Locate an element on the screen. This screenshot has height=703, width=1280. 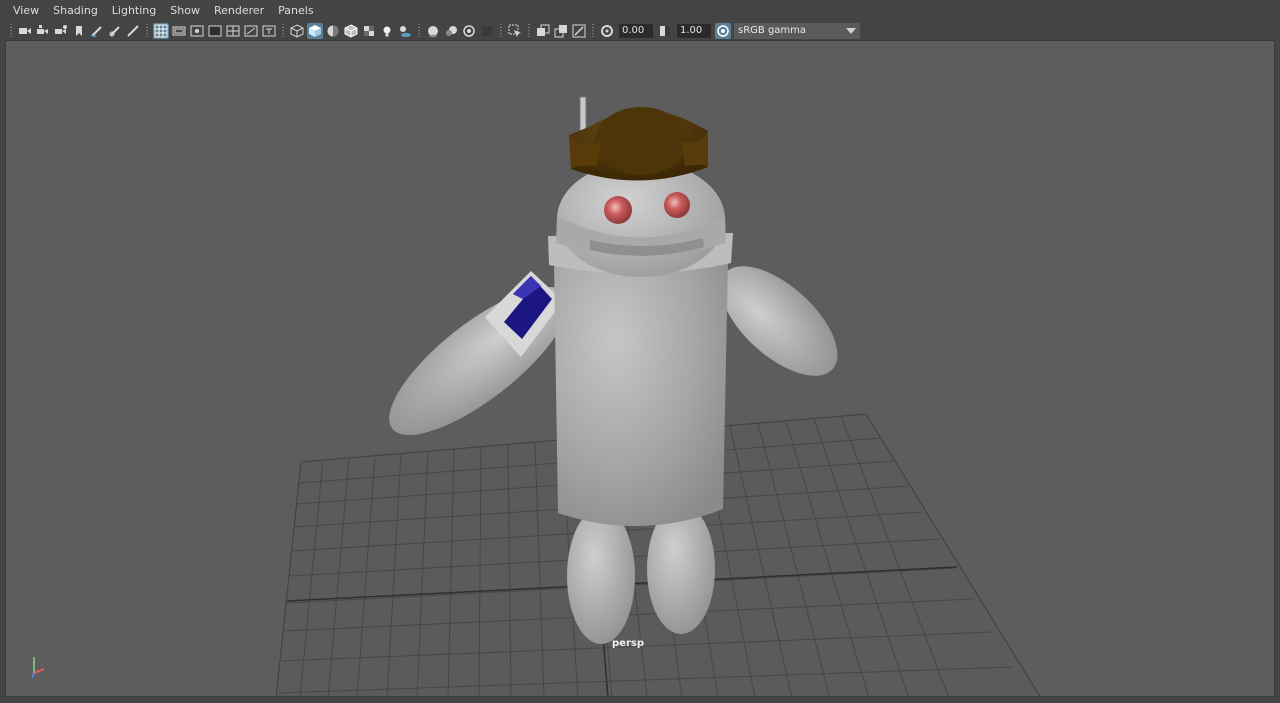
camera-name-label: persp is located at coordinates (628, 643).